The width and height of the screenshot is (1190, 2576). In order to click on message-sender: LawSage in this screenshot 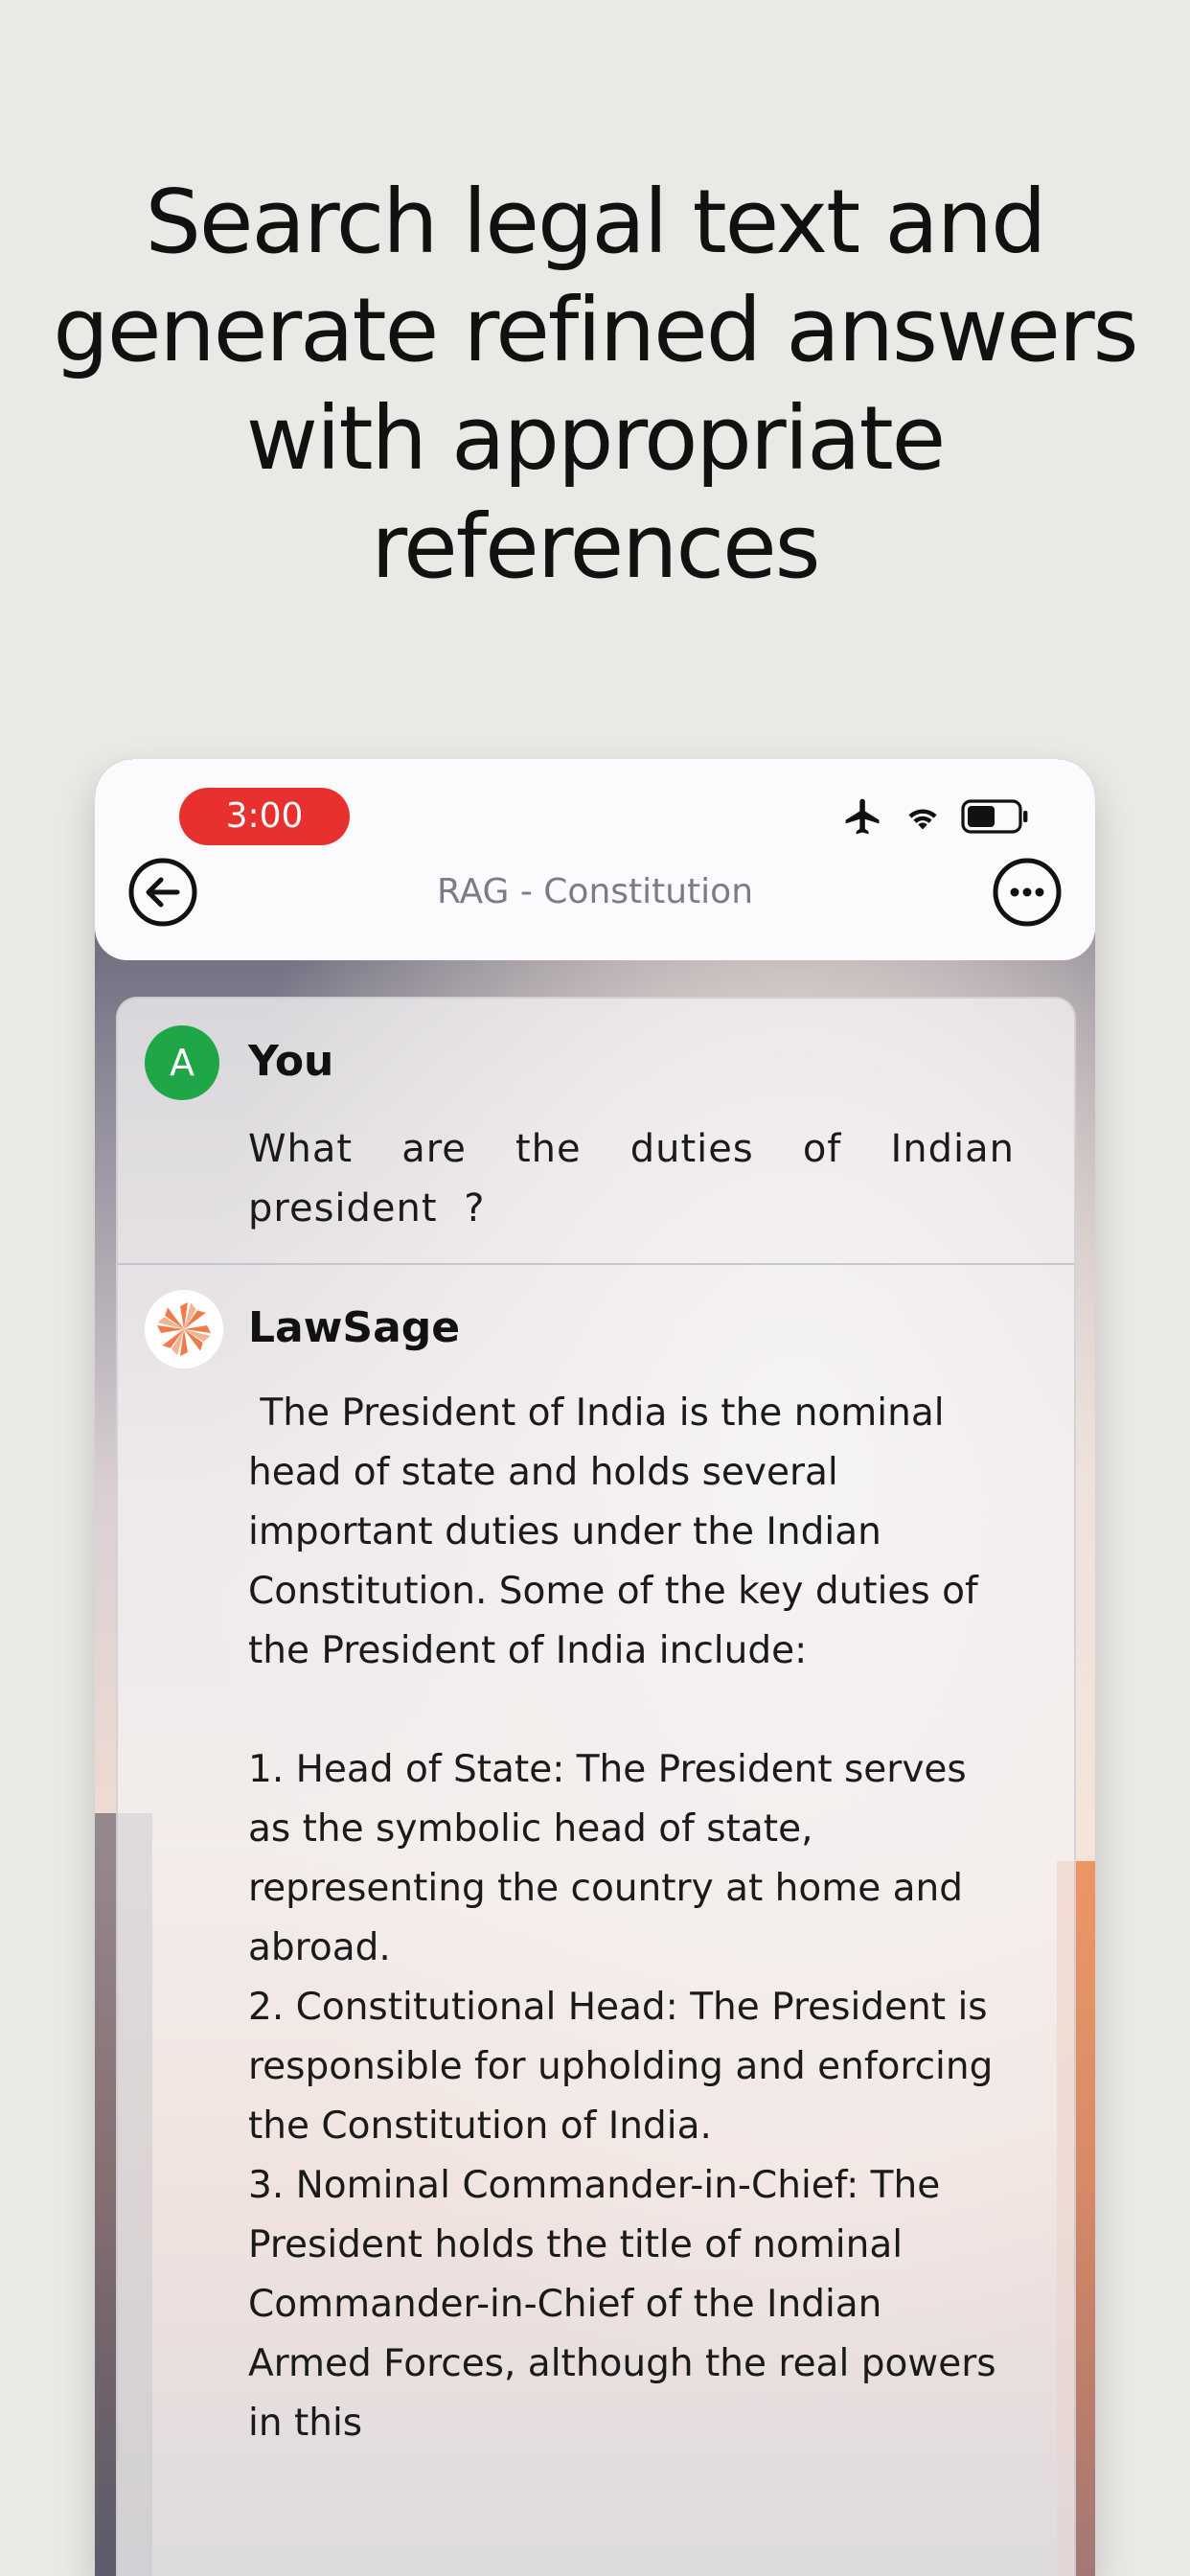, I will do `click(355, 1327)`.